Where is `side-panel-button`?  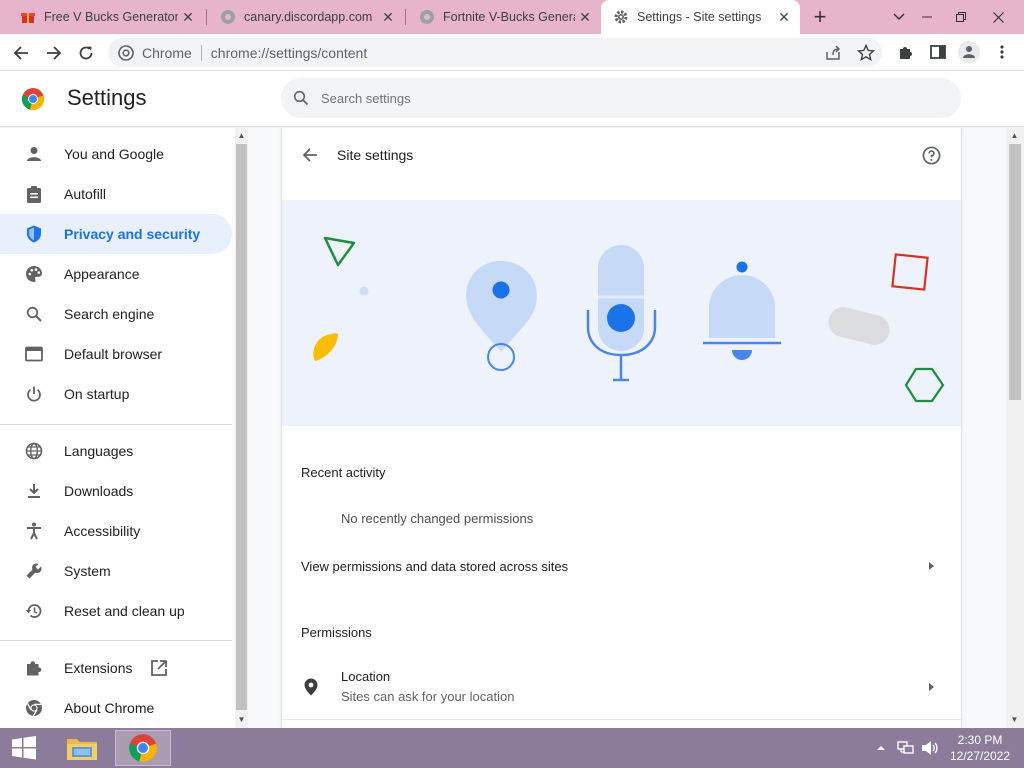 side-panel-button is located at coordinates (938, 52).